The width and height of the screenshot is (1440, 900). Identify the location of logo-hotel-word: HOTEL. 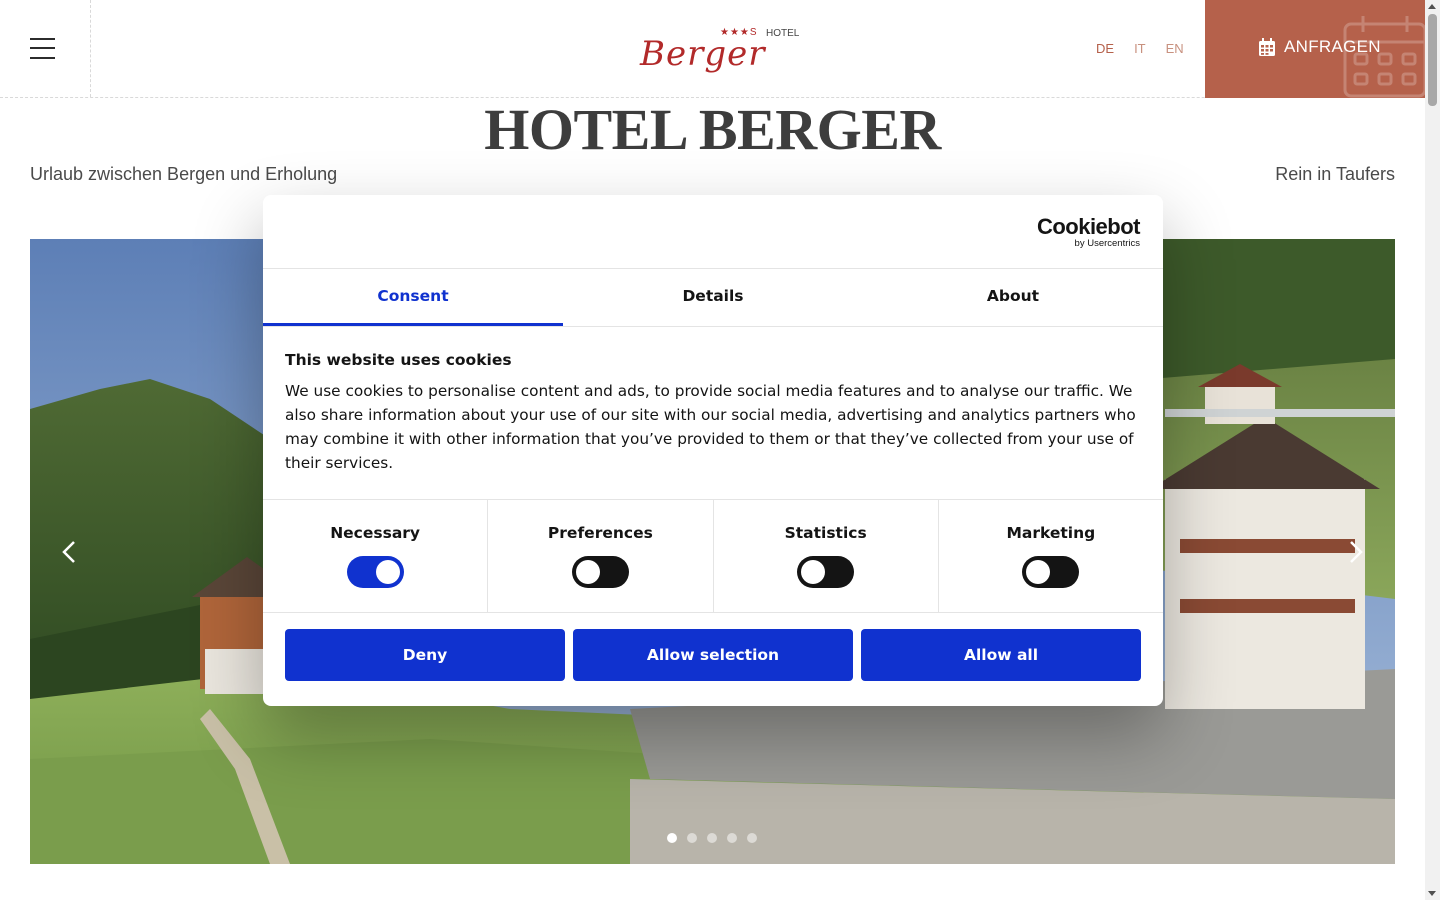
(783, 33).